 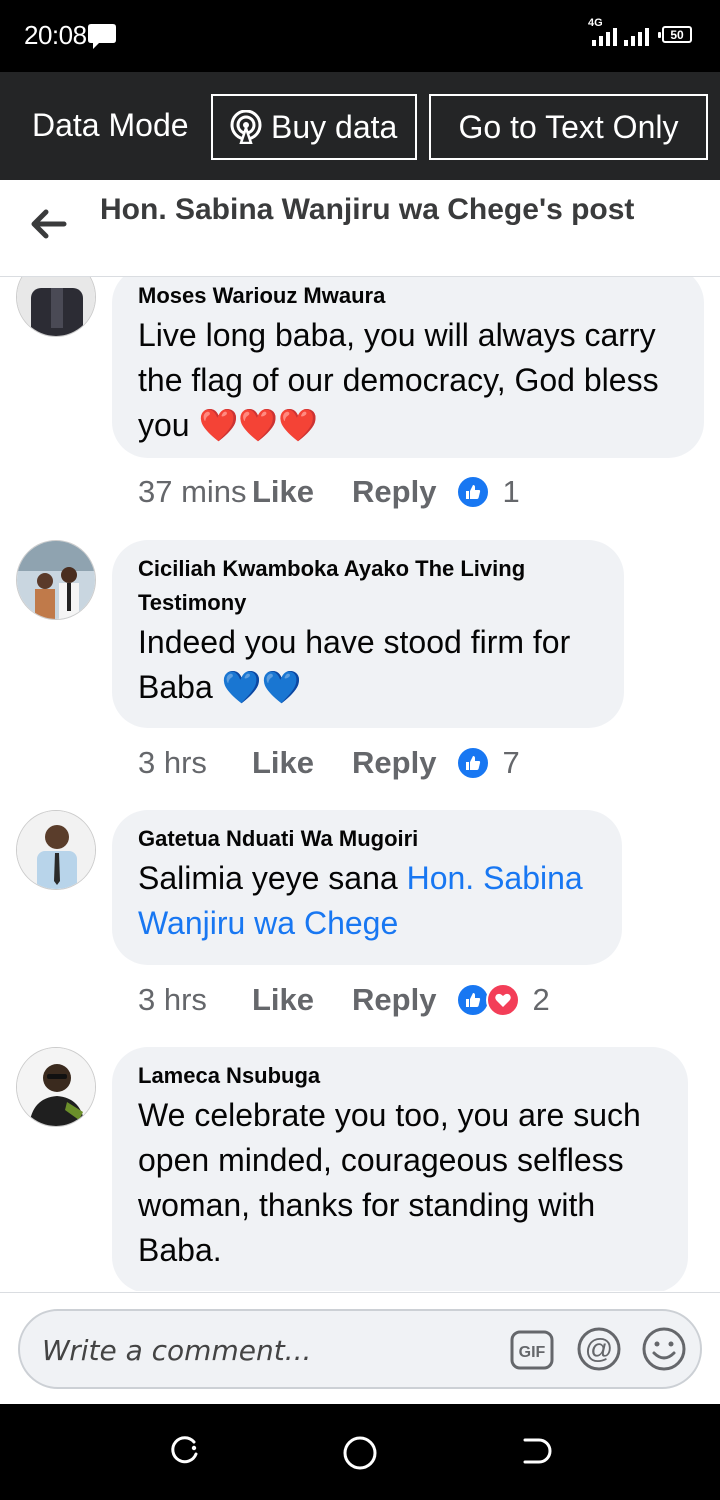 What do you see at coordinates (272, 1350) in the screenshot?
I see `comment-input` at bounding box center [272, 1350].